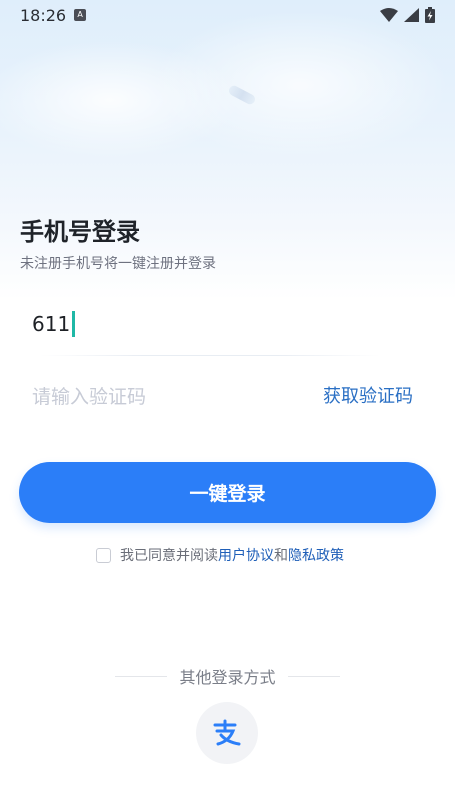 The image size is (455, 810). I want to click on login-button: 一键登录, so click(227, 492).